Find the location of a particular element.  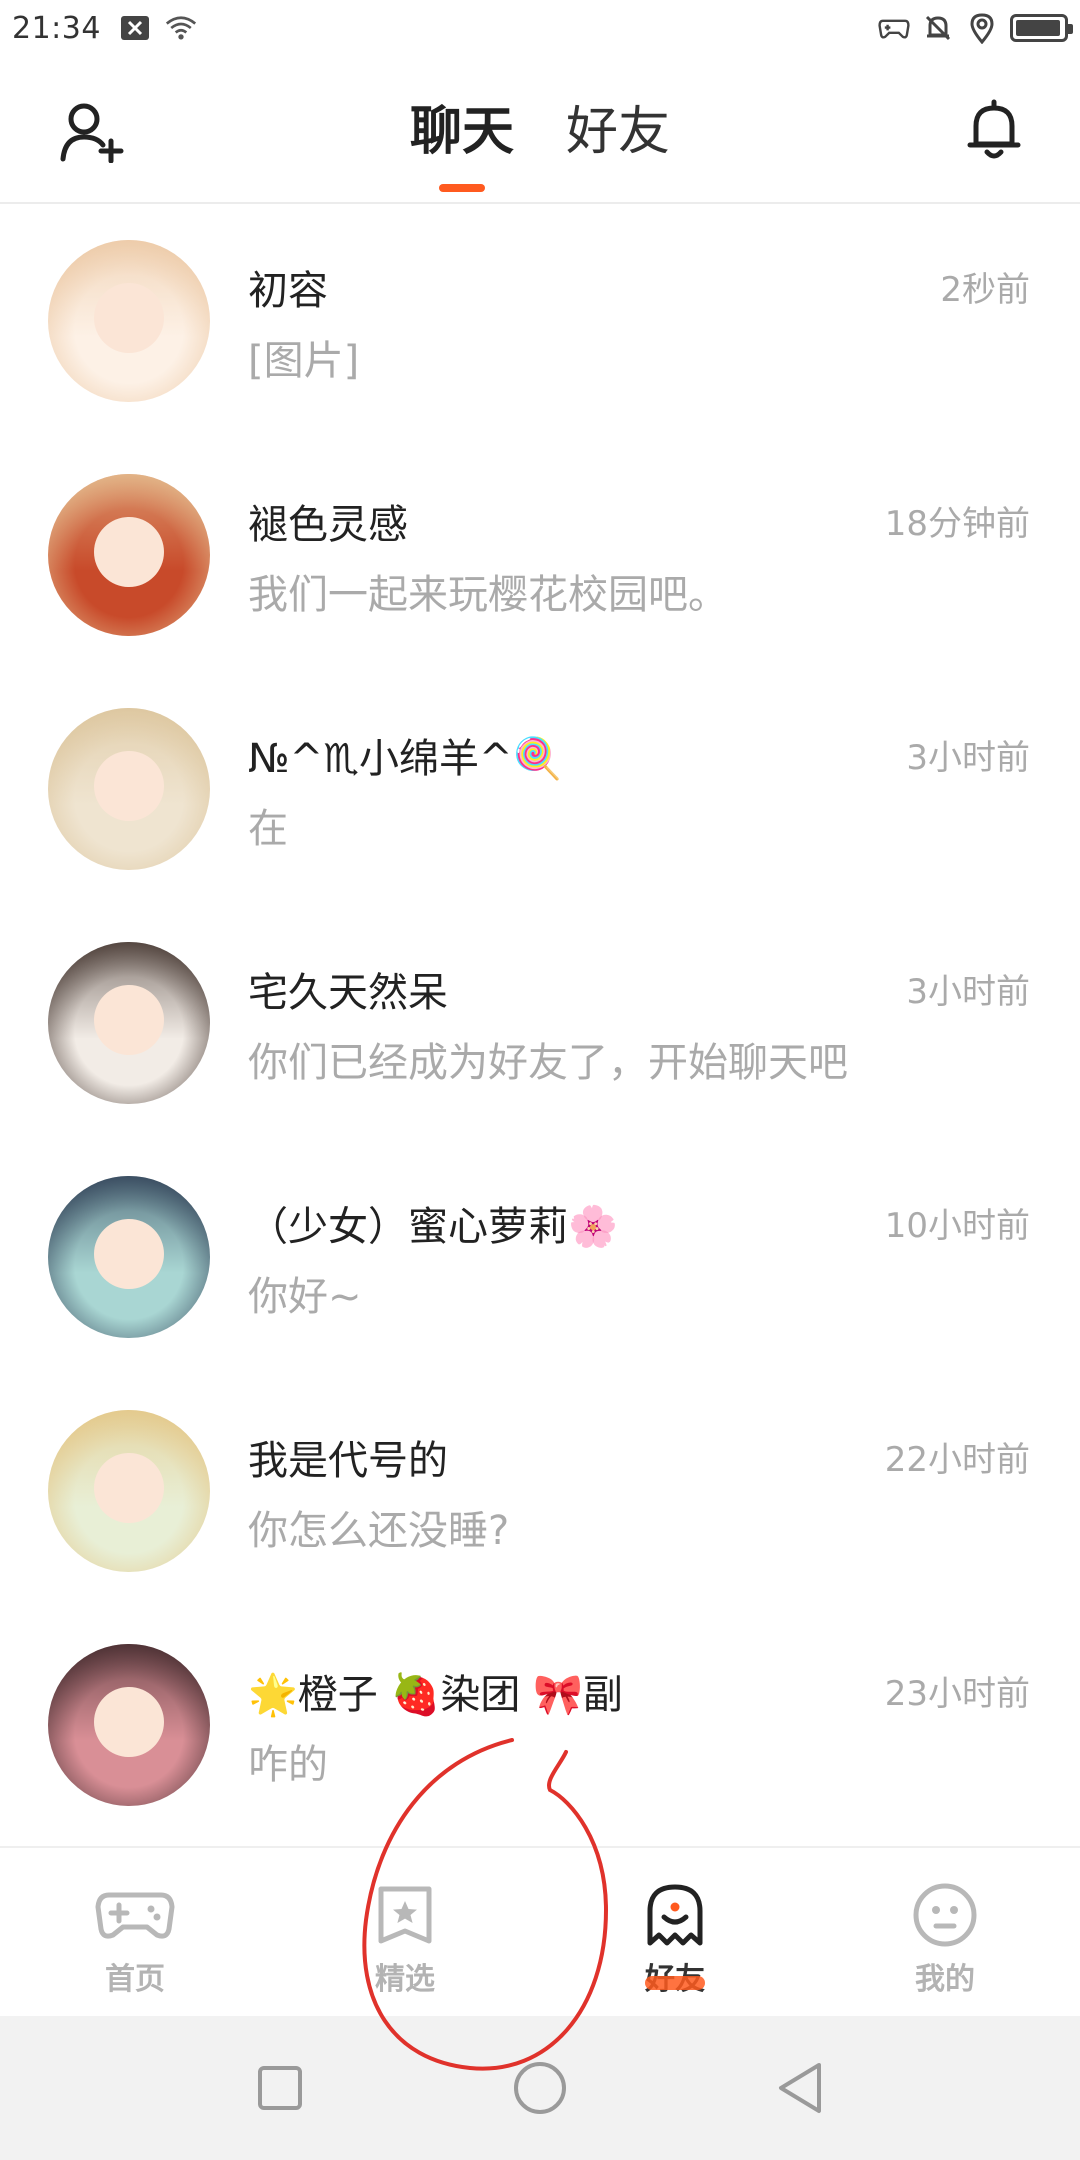

chat-row: 褪色灵感 我们一起来玩樱花校园吧。 18分钟前 is located at coordinates (540, 555).